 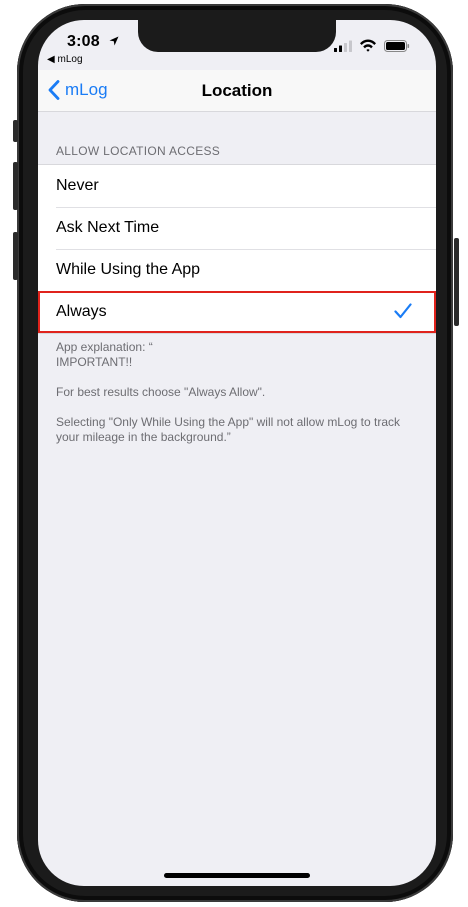 I want to click on navigation-bar: mLog Location, so click(x=237, y=91).